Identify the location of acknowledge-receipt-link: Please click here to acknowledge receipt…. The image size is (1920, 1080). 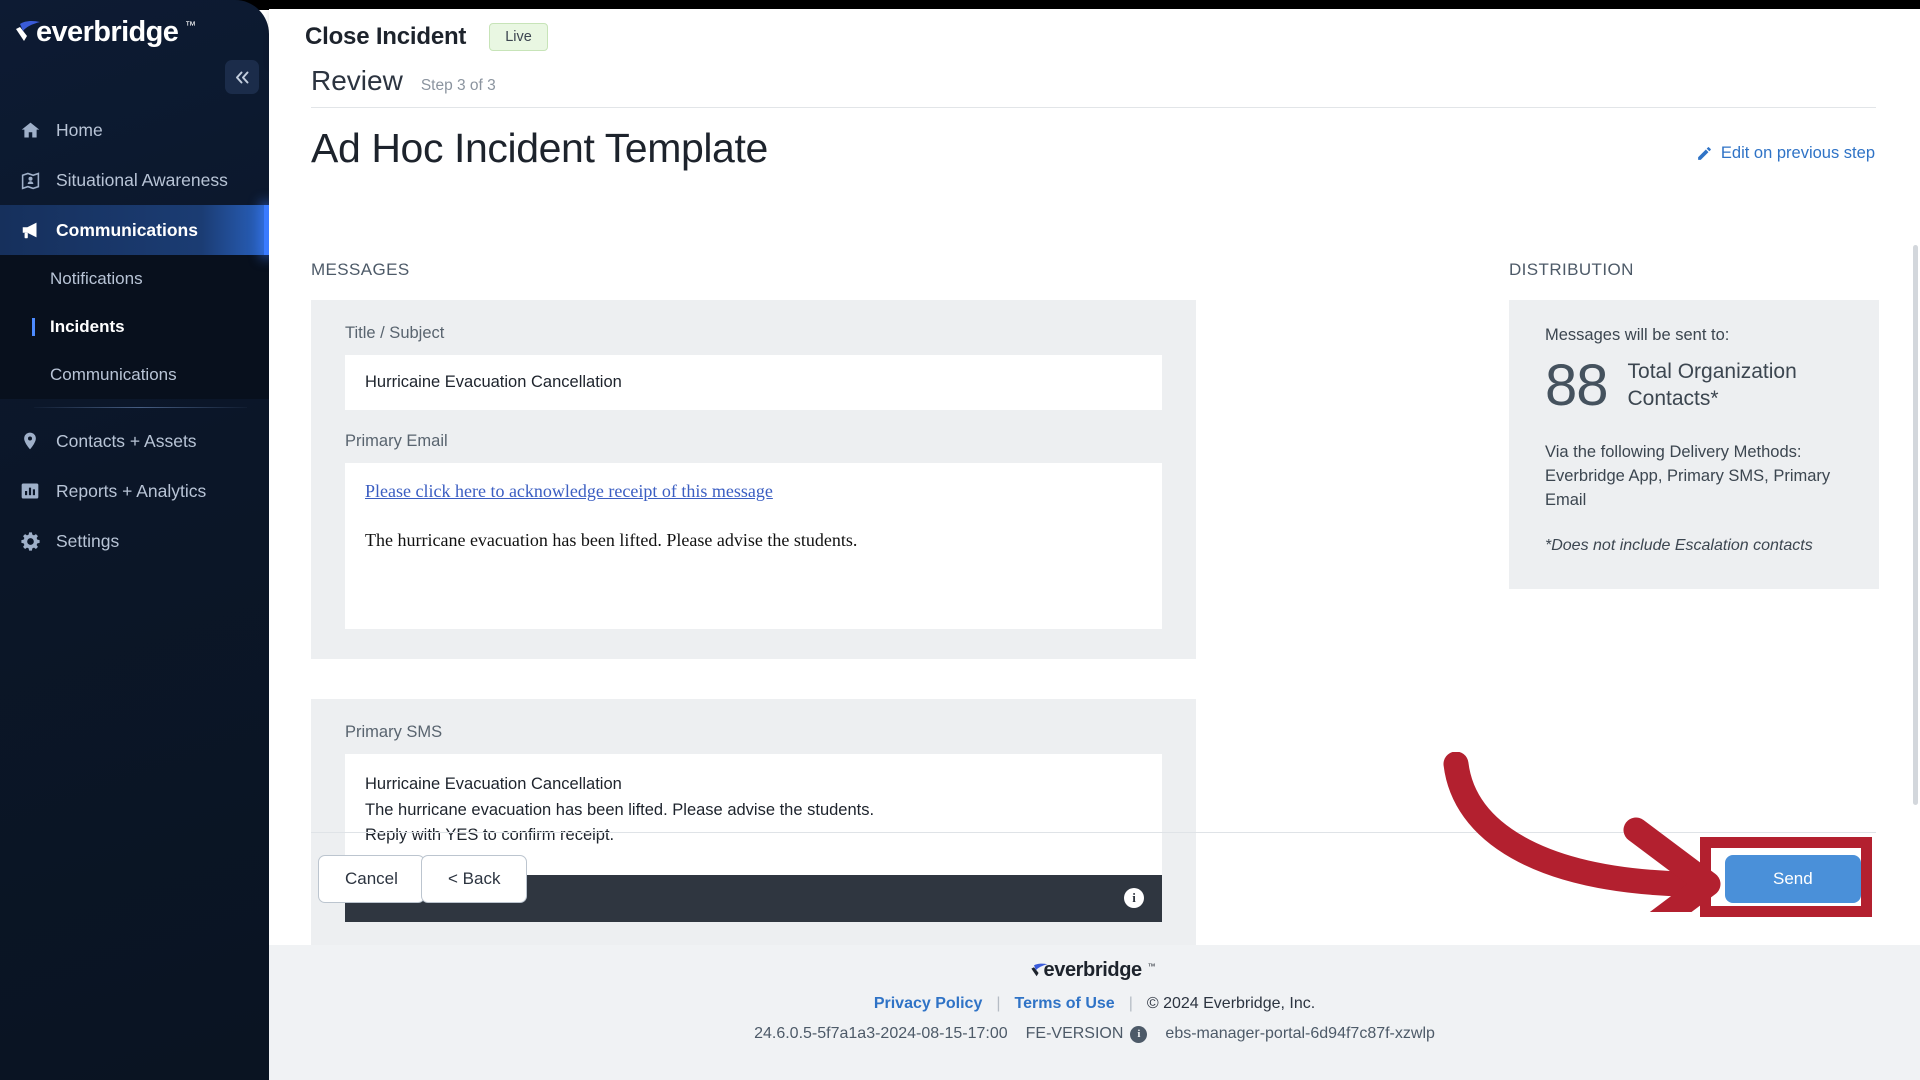
(569, 491).